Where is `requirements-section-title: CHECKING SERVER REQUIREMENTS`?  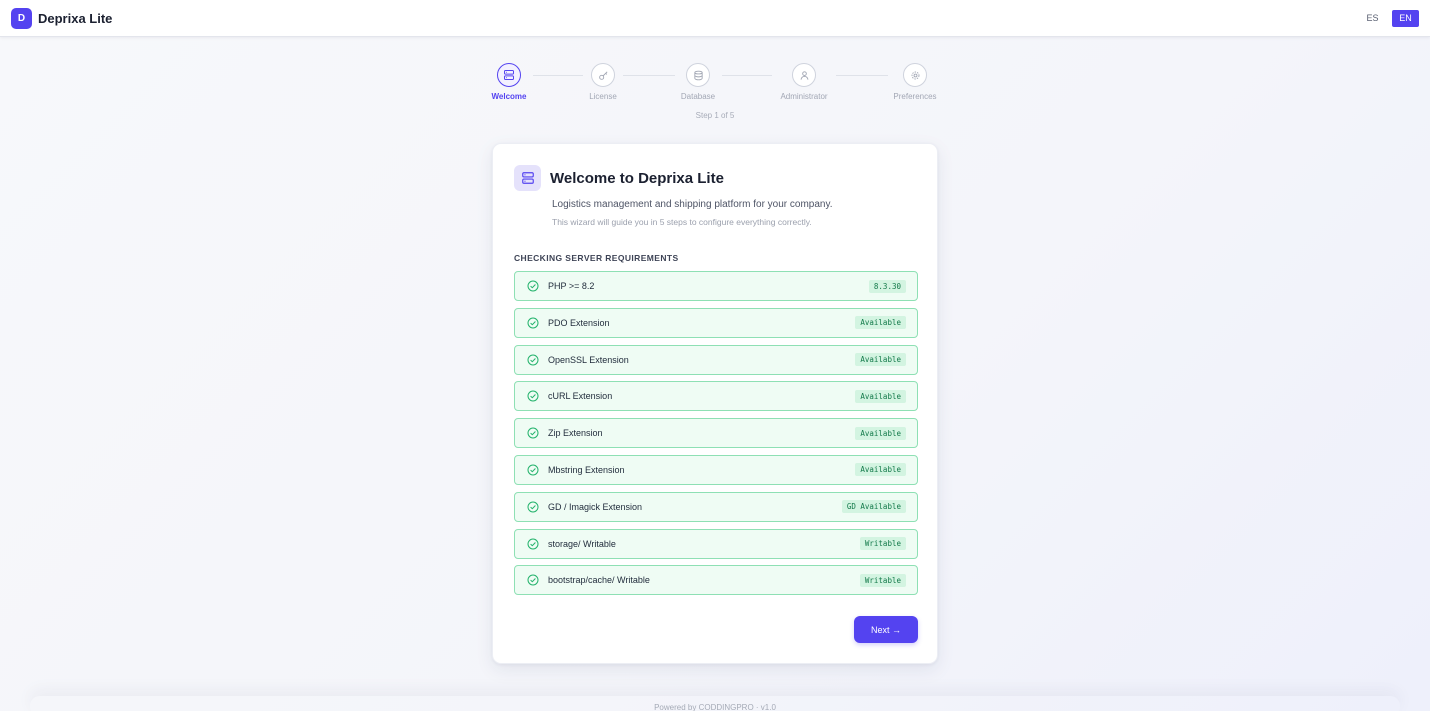
requirements-section-title: CHECKING SERVER REQUIREMENTS is located at coordinates (596, 258).